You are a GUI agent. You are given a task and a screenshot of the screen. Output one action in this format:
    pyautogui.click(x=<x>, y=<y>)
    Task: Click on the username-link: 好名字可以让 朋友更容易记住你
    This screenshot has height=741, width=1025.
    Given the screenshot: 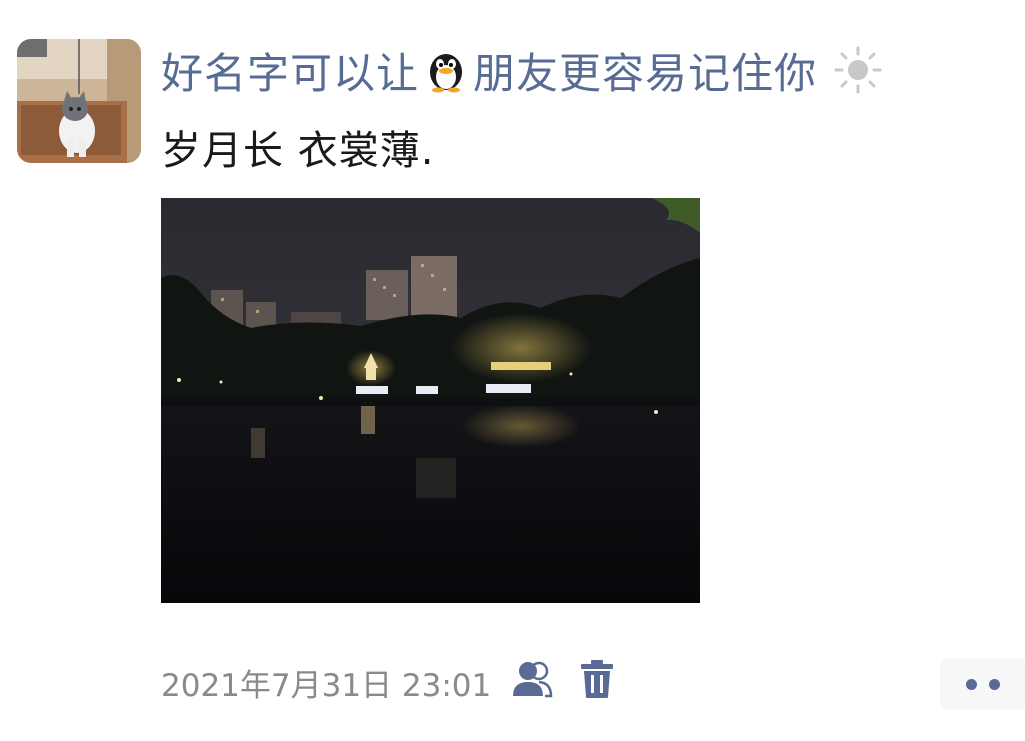 What is the action you would take?
    pyautogui.click(x=522, y=70)
    